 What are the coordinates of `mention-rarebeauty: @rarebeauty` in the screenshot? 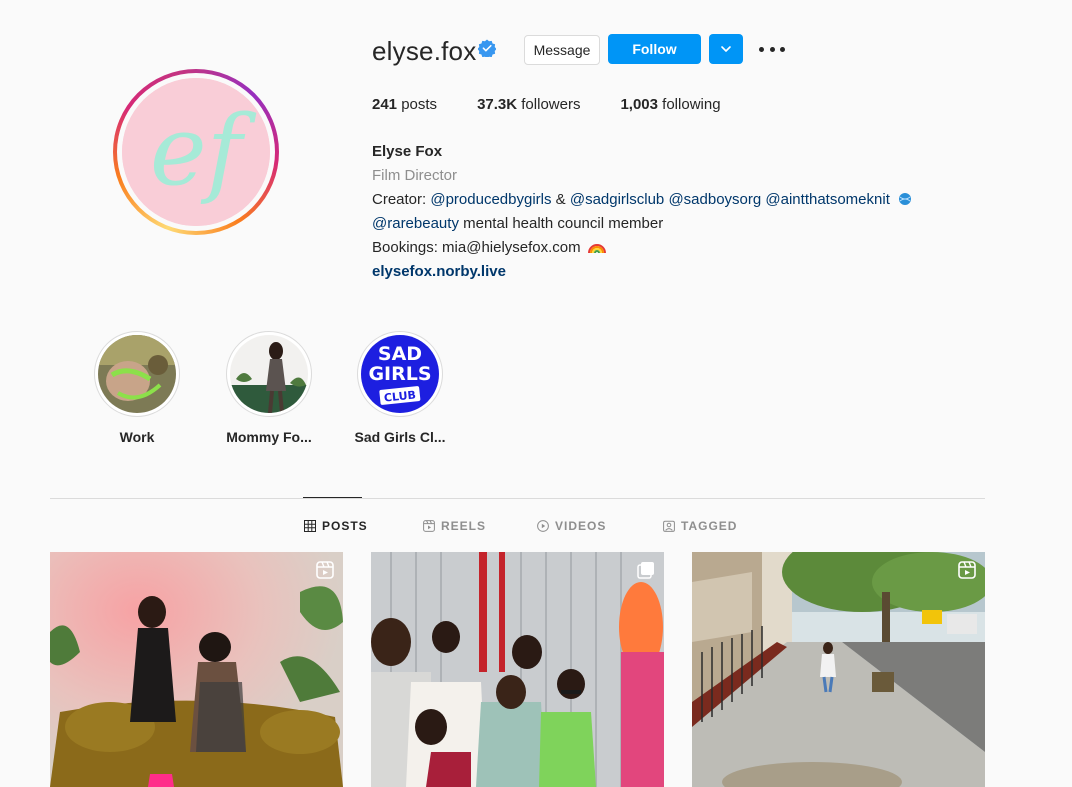 It's located at (415, 223).